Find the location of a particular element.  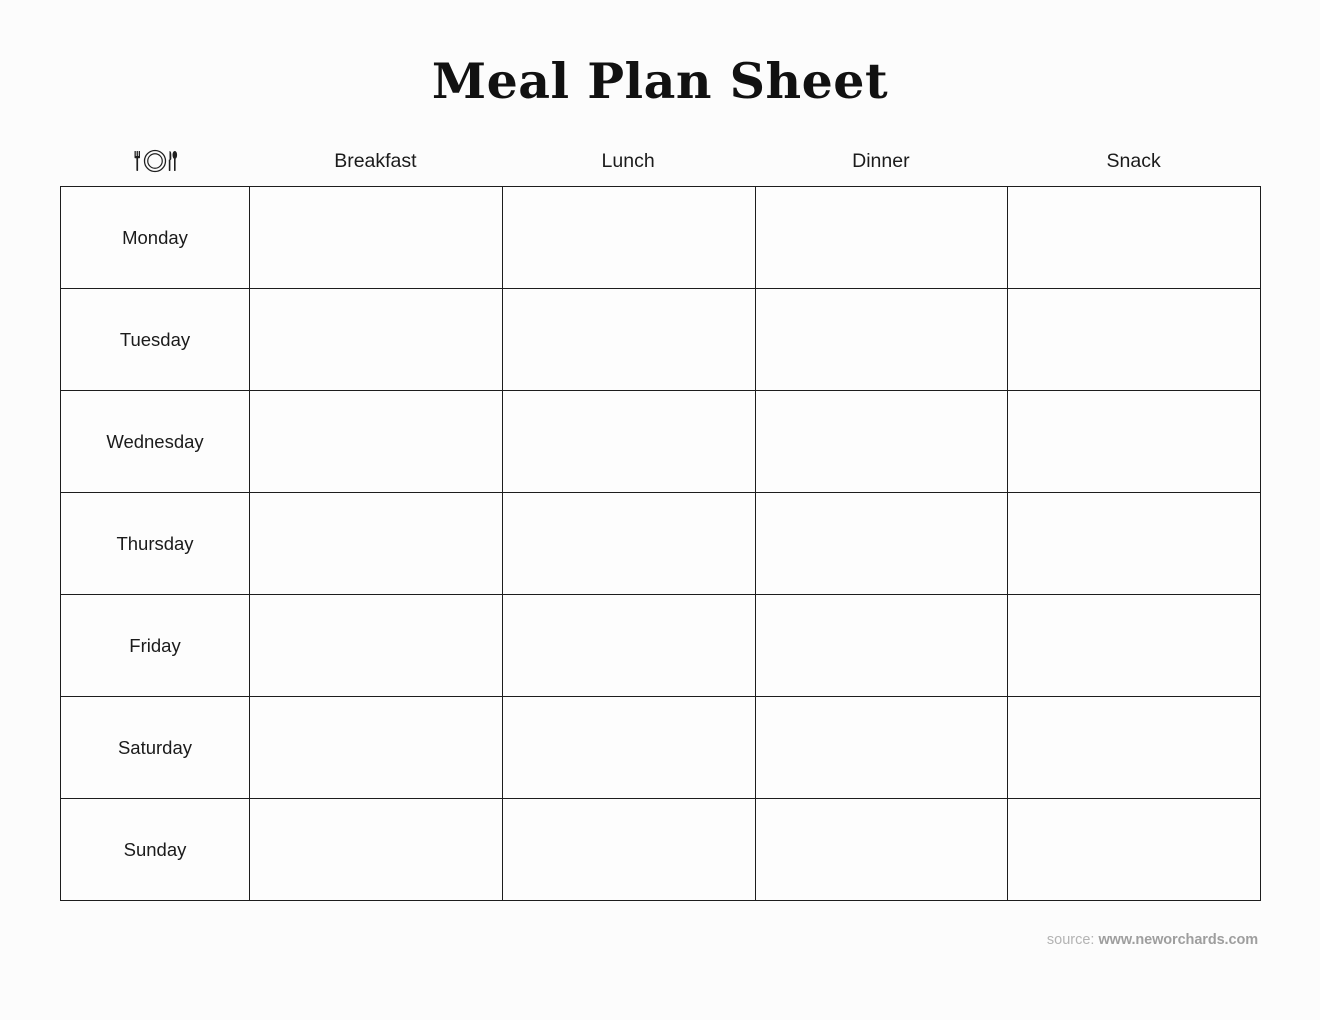

table-row: Saturday is located at coordinates (660, 747).